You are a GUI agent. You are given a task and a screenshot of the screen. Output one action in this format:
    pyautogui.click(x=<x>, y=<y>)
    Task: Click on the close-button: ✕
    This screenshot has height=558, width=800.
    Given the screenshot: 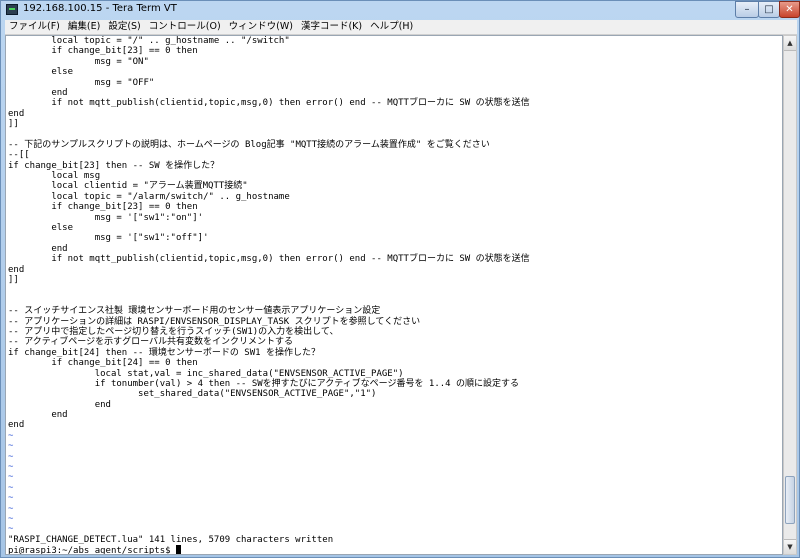 What is the action you would take?
    pyautogui.click(x=789, y=9)
    